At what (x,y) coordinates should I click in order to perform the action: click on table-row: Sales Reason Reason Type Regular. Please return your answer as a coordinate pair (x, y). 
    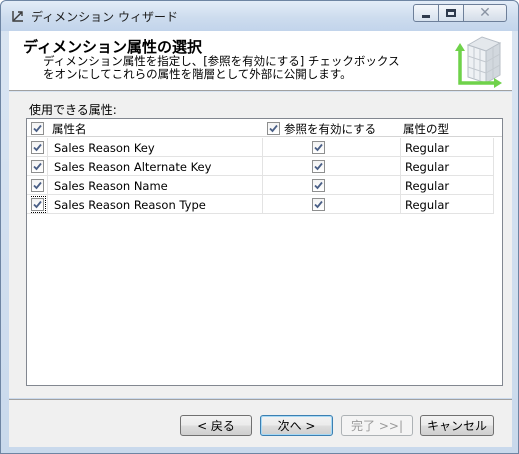
    Looking at the image, I should click on (260, 204).